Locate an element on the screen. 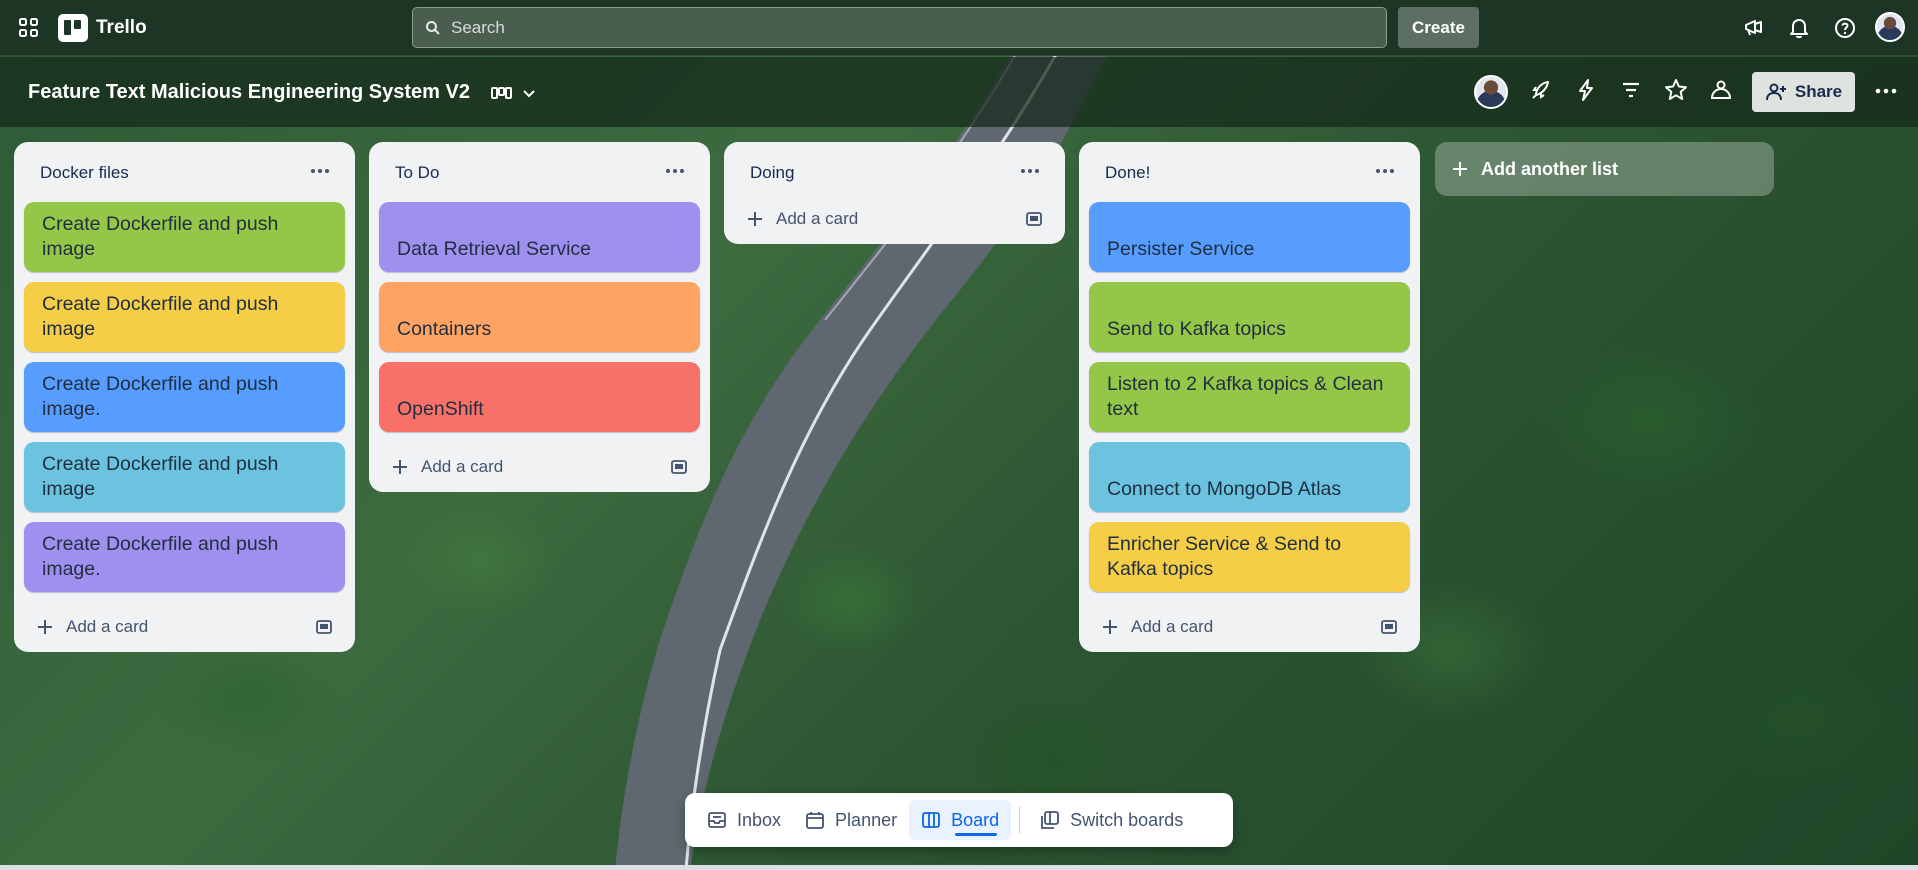 This screenshot has width=1918, height=870. inbox-label: Inbox is located at coordinates (759, 819).